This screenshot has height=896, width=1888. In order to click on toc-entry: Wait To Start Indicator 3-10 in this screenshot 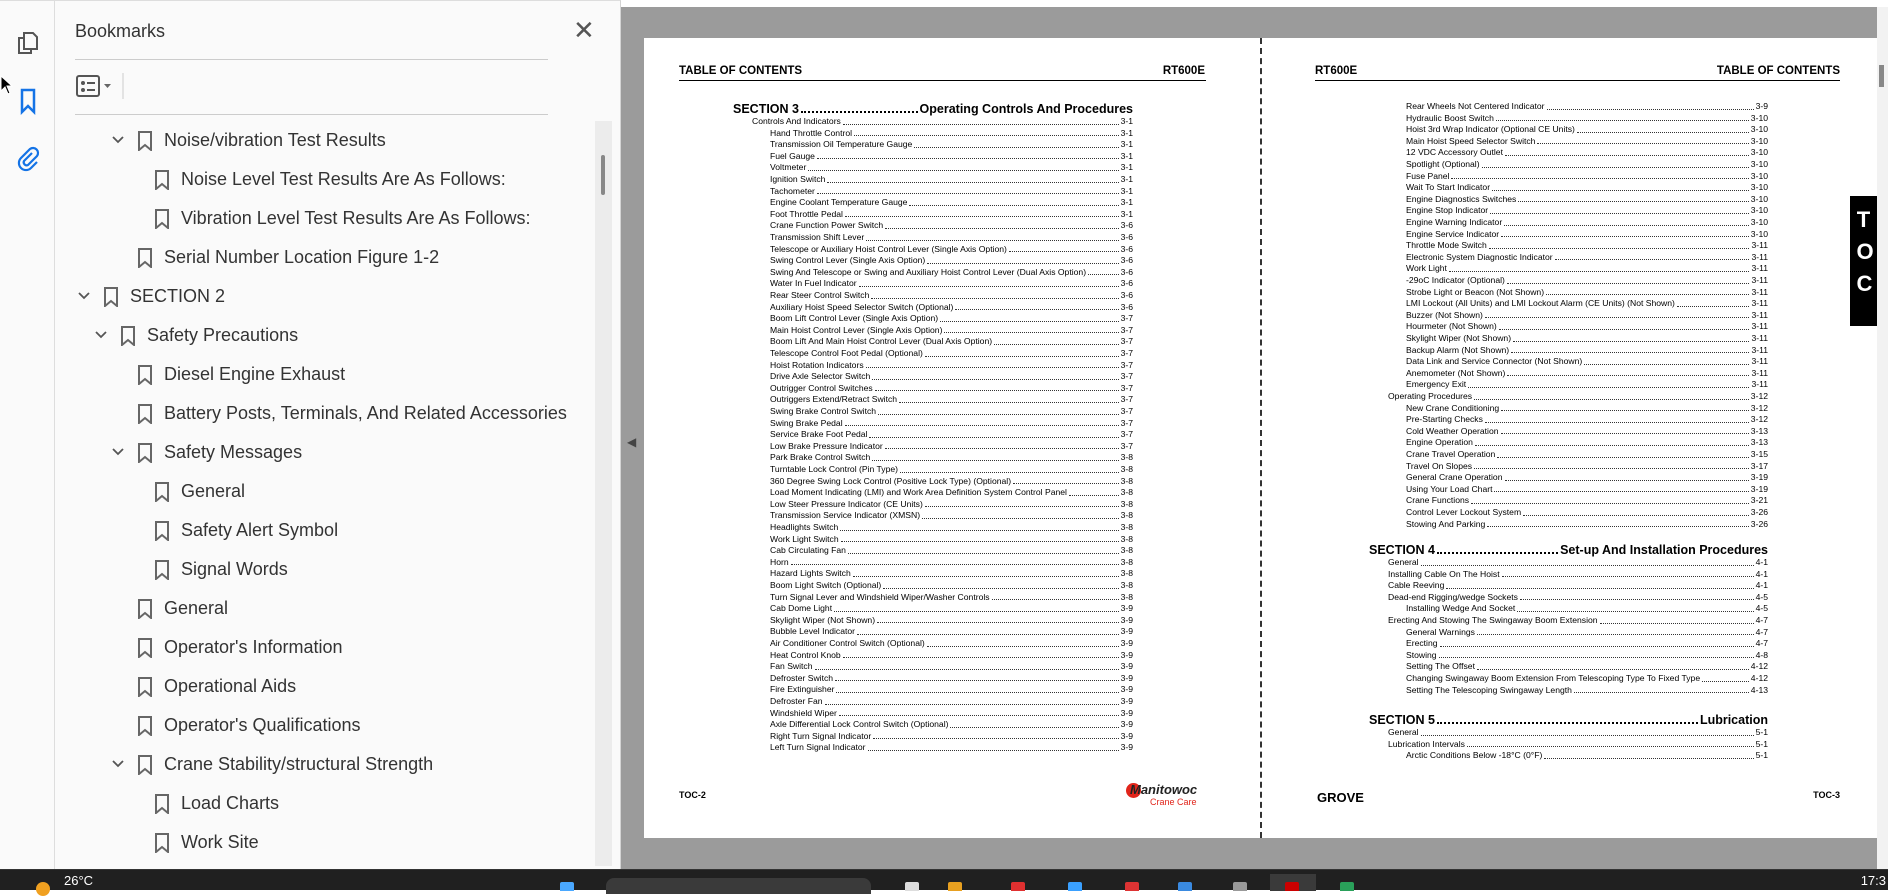, I will do `click(1587, 188)`.